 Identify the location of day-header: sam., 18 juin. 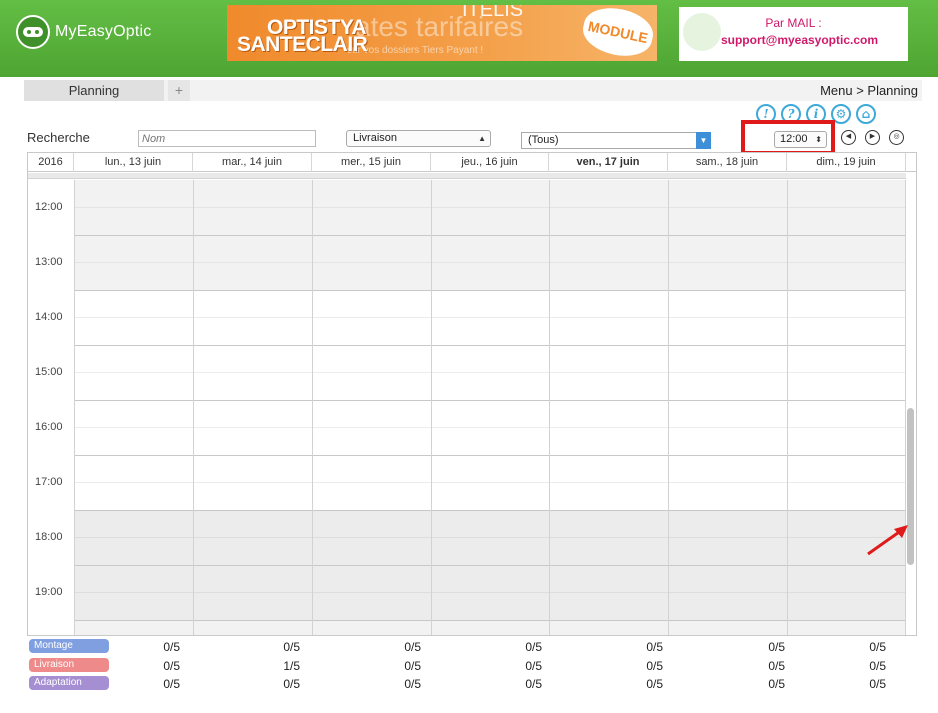
(727, 162).